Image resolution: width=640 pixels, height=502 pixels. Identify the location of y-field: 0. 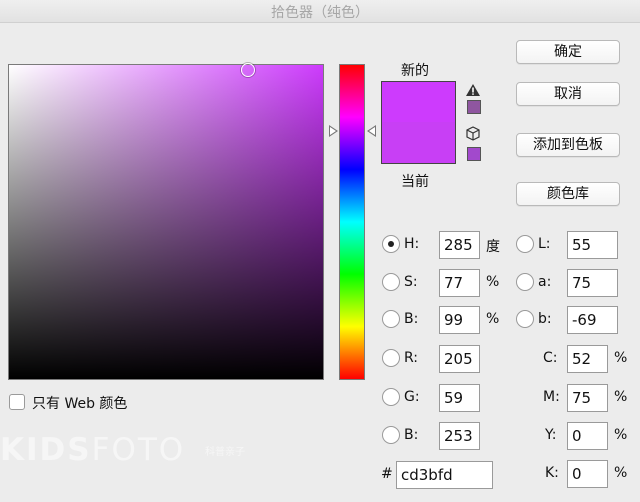
(587, 436).